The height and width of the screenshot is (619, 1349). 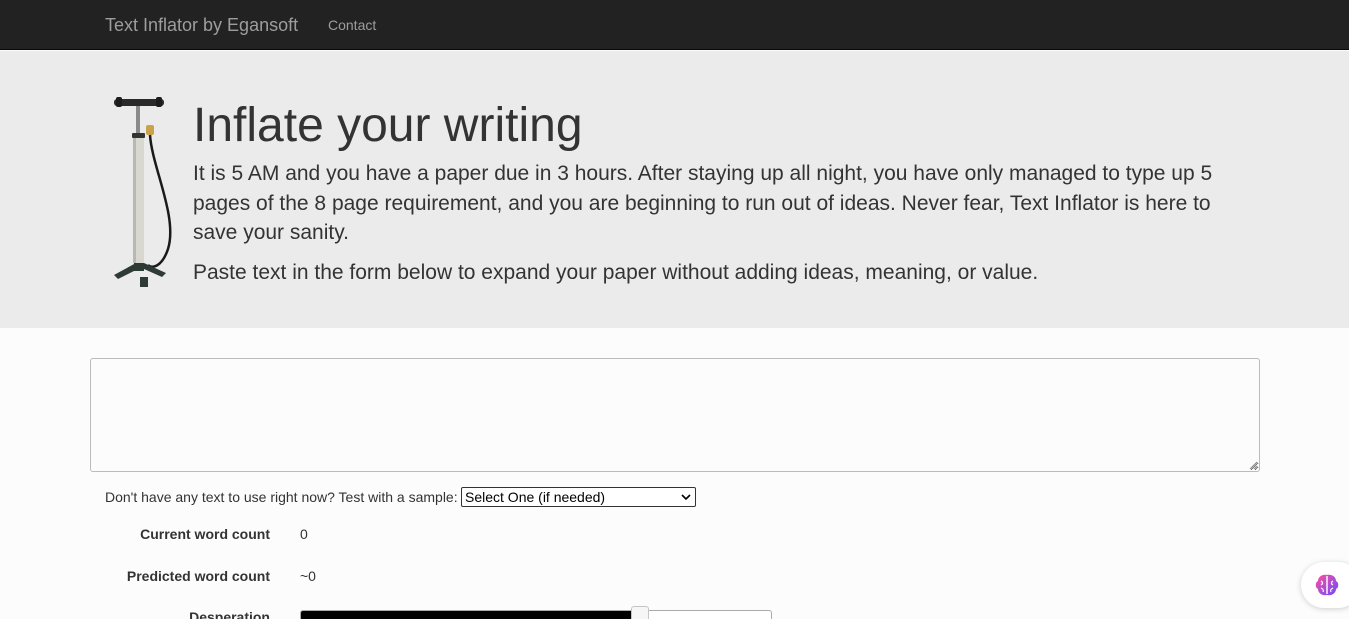 What do you see at coordinates (304, 534) in the screenshot?
I see `current-word-count-value: 0` at bounding box center [304, 534].